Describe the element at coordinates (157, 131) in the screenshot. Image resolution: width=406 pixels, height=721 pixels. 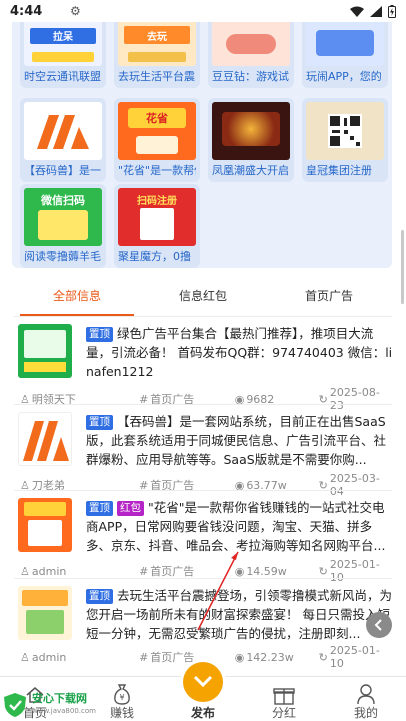
I see `tile-thumbnail: 花省` at that location.